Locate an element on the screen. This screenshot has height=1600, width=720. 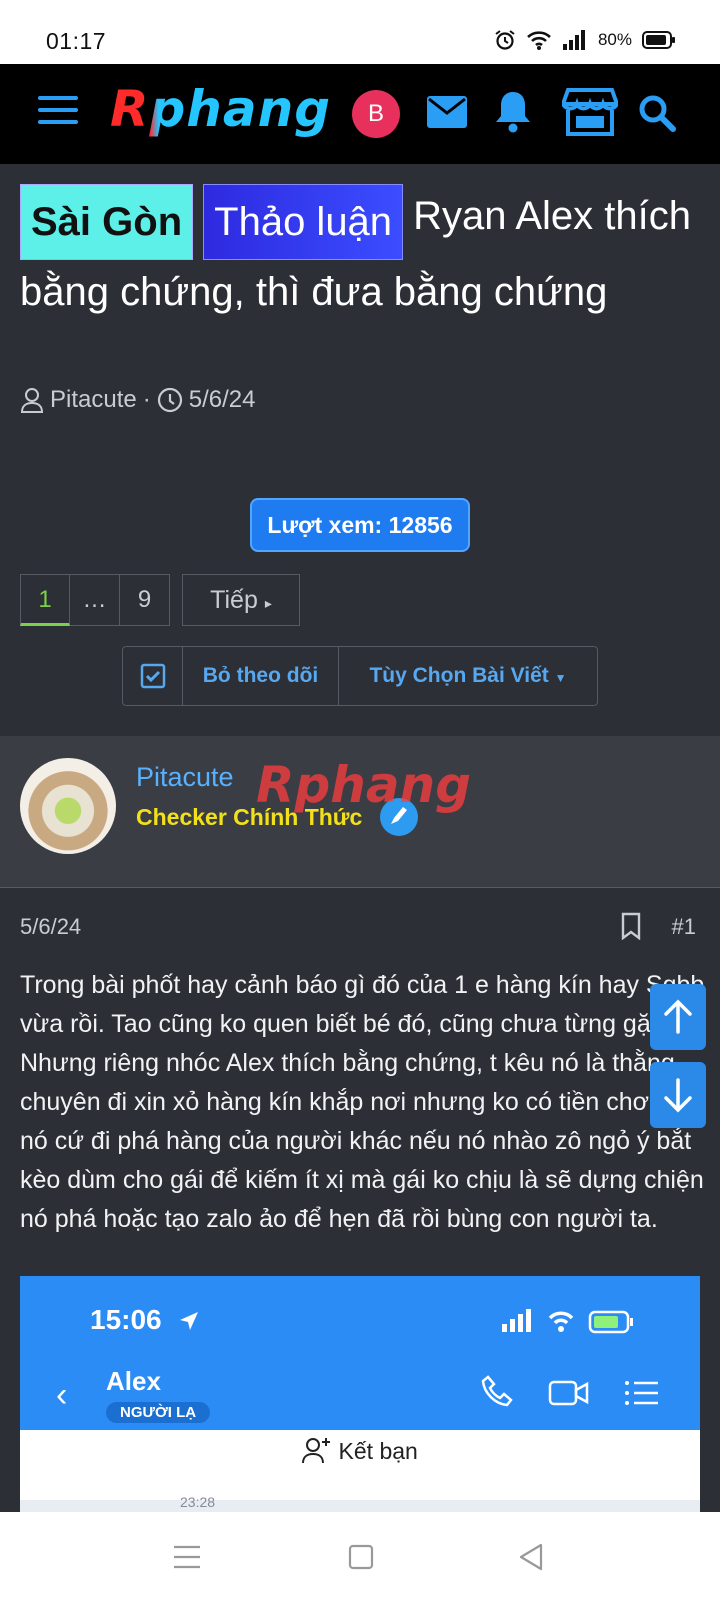
user-icon is located at coordinates (32, 400).